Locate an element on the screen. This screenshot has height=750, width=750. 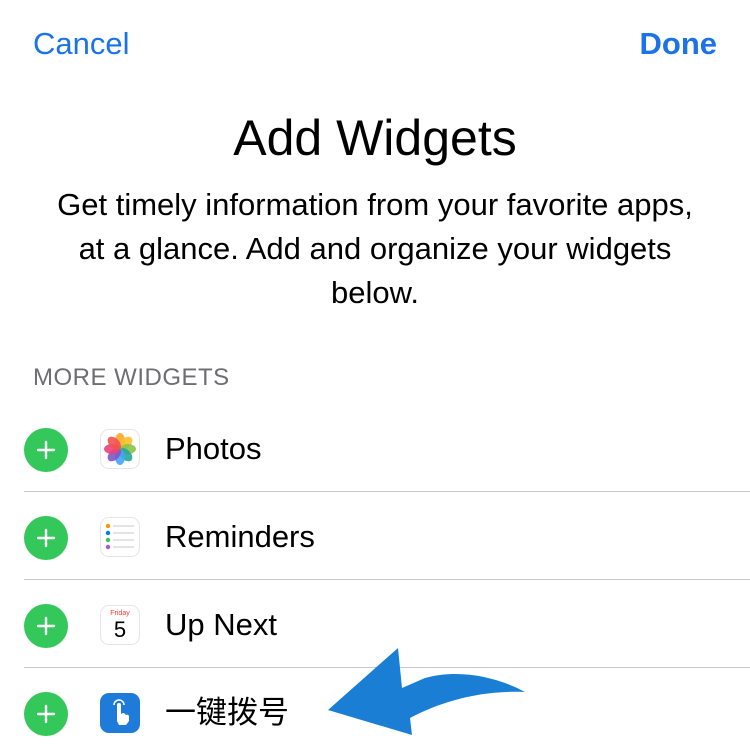
annotation-arrow-icon is located at coordinates (426, 691).